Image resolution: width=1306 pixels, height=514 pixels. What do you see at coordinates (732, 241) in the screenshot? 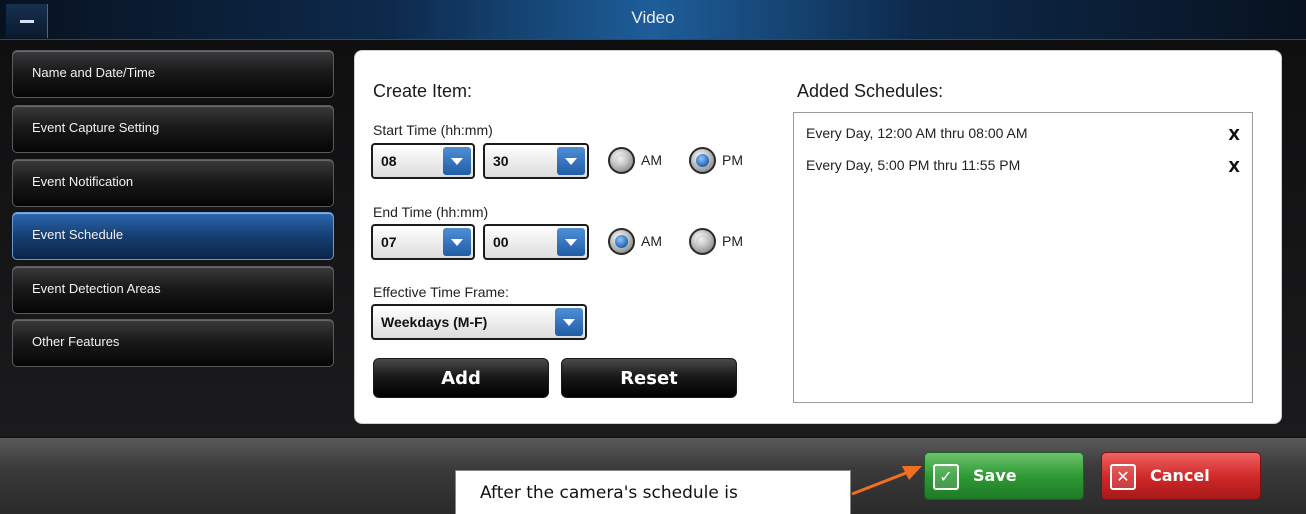
I see `end-pm-label: PM` at bounding box center [732, 241].